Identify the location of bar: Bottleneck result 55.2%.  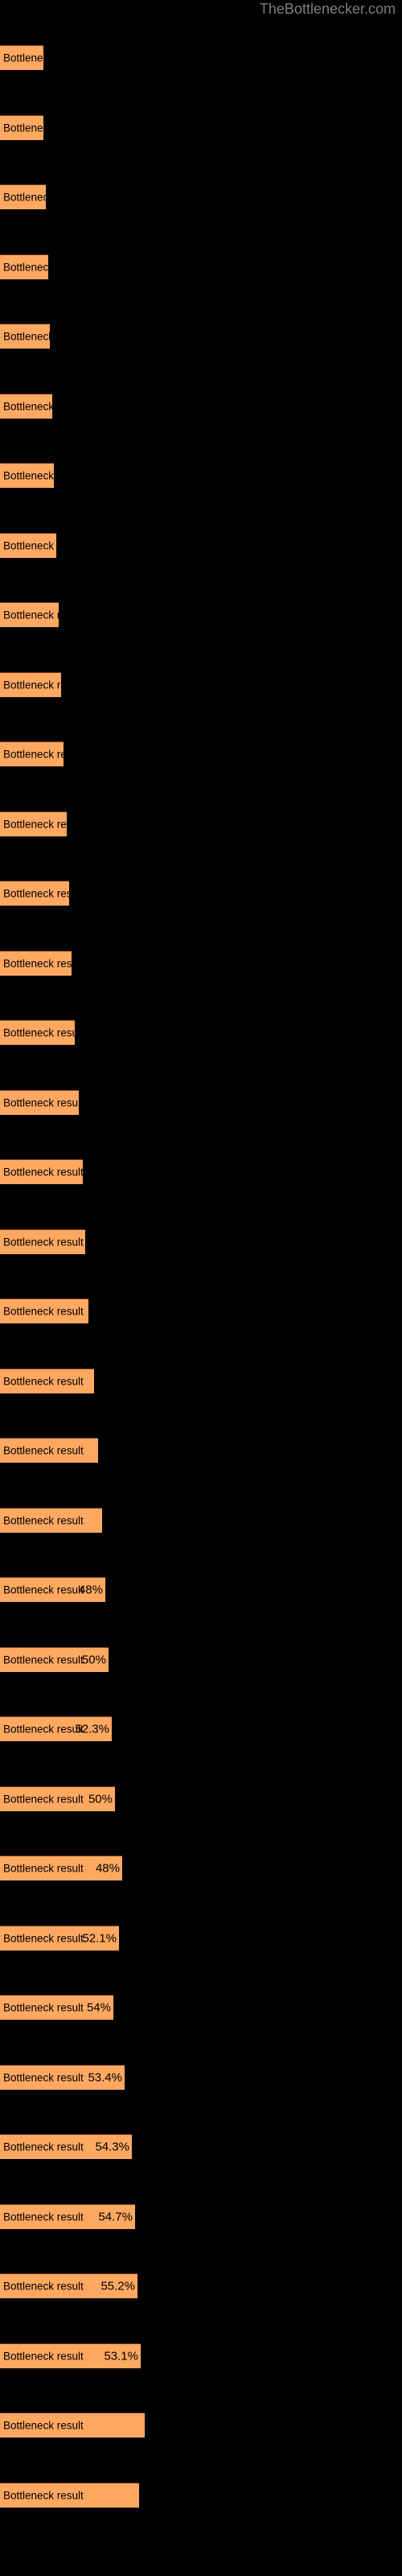
(68, 2285).